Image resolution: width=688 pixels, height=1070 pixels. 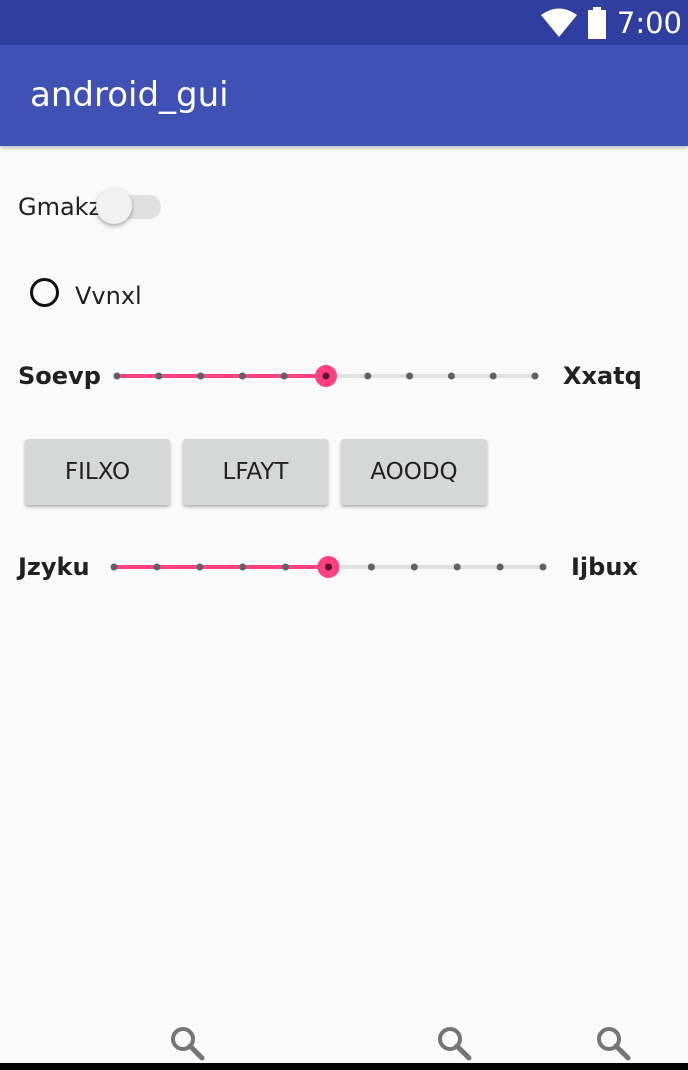 What do you see at coordinates (326, 376) in the screenshot?
I see `slider1-thumb-dot` at bounding box center [326, 376].